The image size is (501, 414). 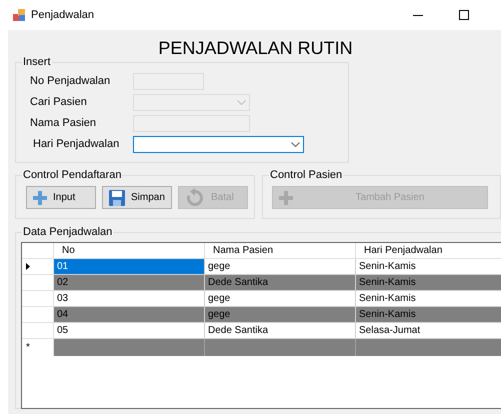 What do you see at coordinates (19, 15) in the screenshot?
I see `app-icon` at bounding box center [19, 15].